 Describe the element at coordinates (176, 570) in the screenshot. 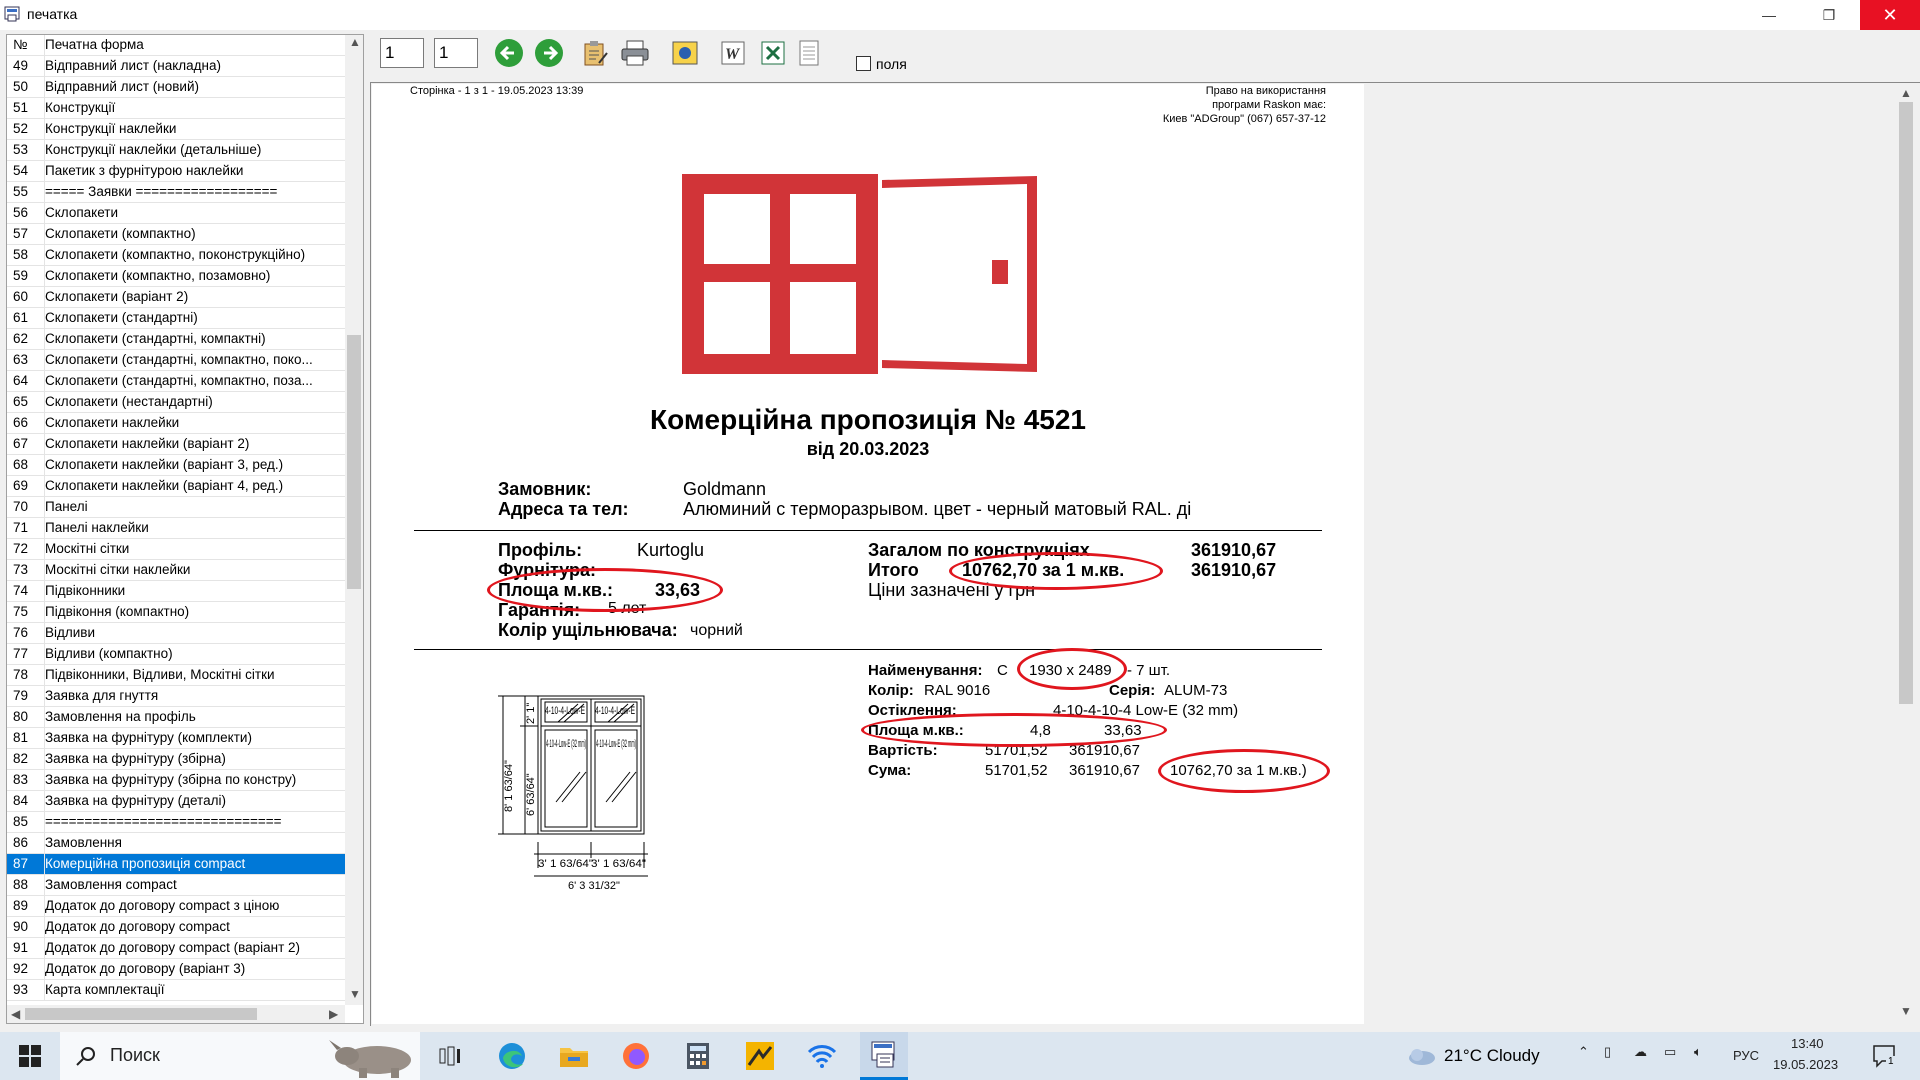

I see `list-item: 73 Москітні сітки наклейки` at that location.